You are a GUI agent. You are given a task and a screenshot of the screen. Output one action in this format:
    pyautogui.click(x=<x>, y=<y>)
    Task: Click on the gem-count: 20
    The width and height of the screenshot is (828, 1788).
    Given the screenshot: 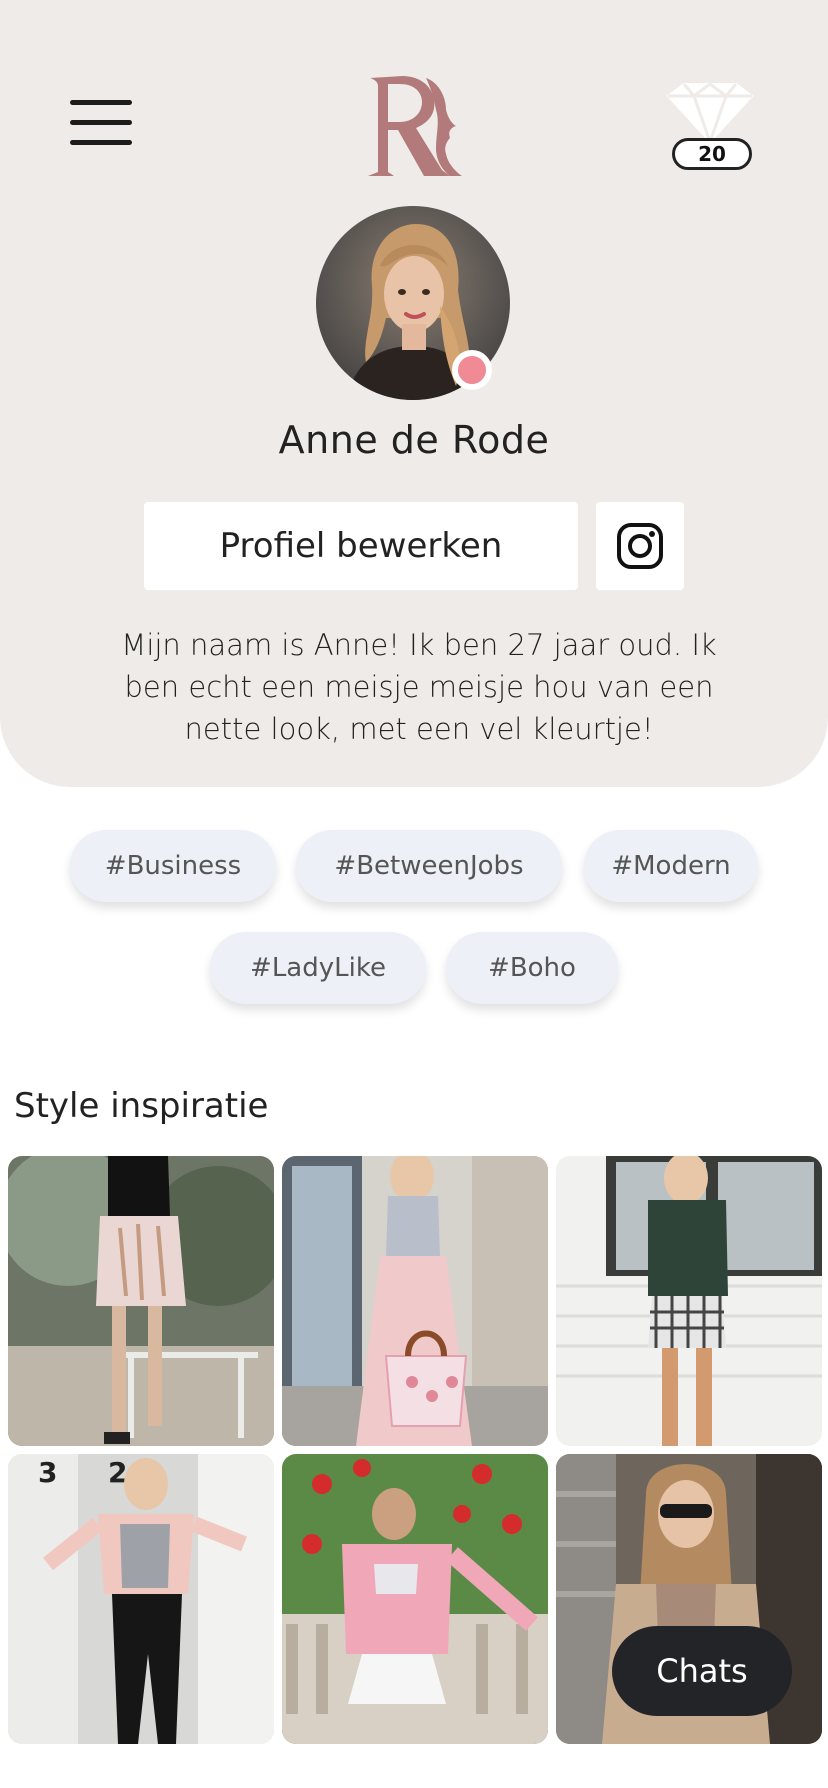 What is the action you would take?
    pyautogui.click(x=712, y=154)
    